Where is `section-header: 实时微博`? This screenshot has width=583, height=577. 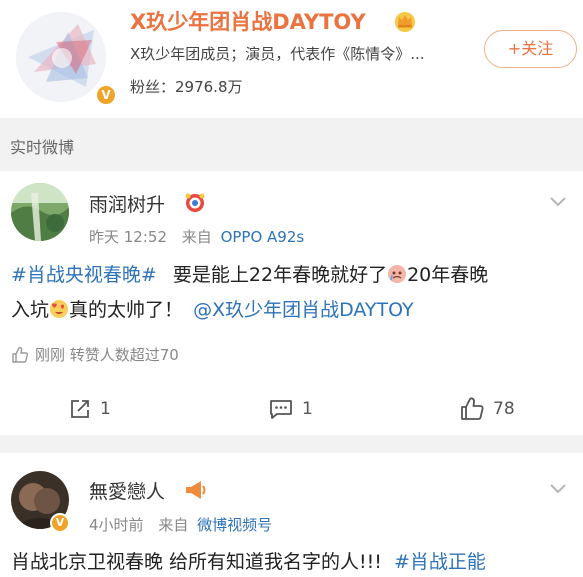 section-header: 实时微博 is located at coordinates (291, 144).